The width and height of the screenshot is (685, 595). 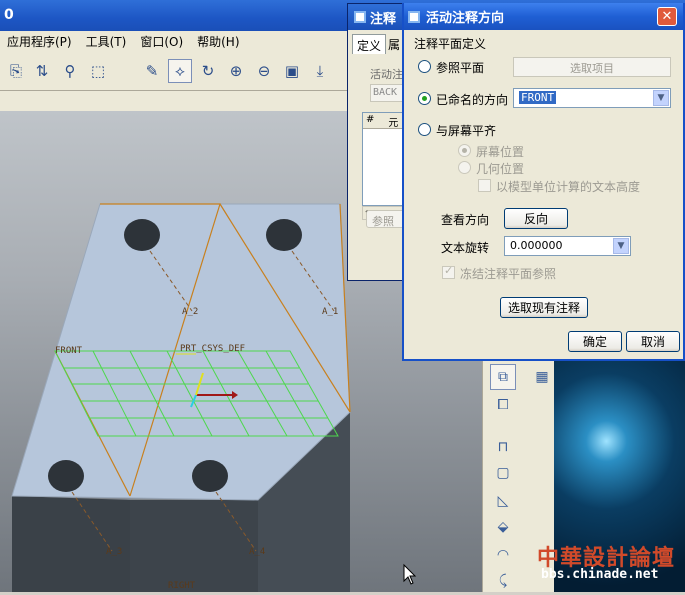 I want to click on datum-plane-icon: ⊓, so click(x=503, y=447).